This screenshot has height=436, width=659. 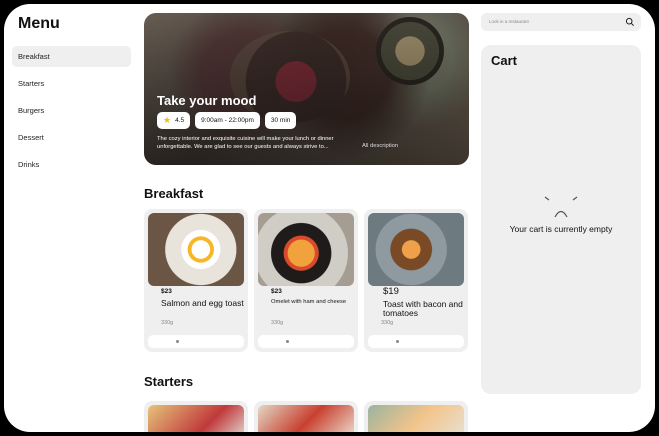 I want to click on cart-empty-message: Your cart is currently empty, so click(x=561, y=229).